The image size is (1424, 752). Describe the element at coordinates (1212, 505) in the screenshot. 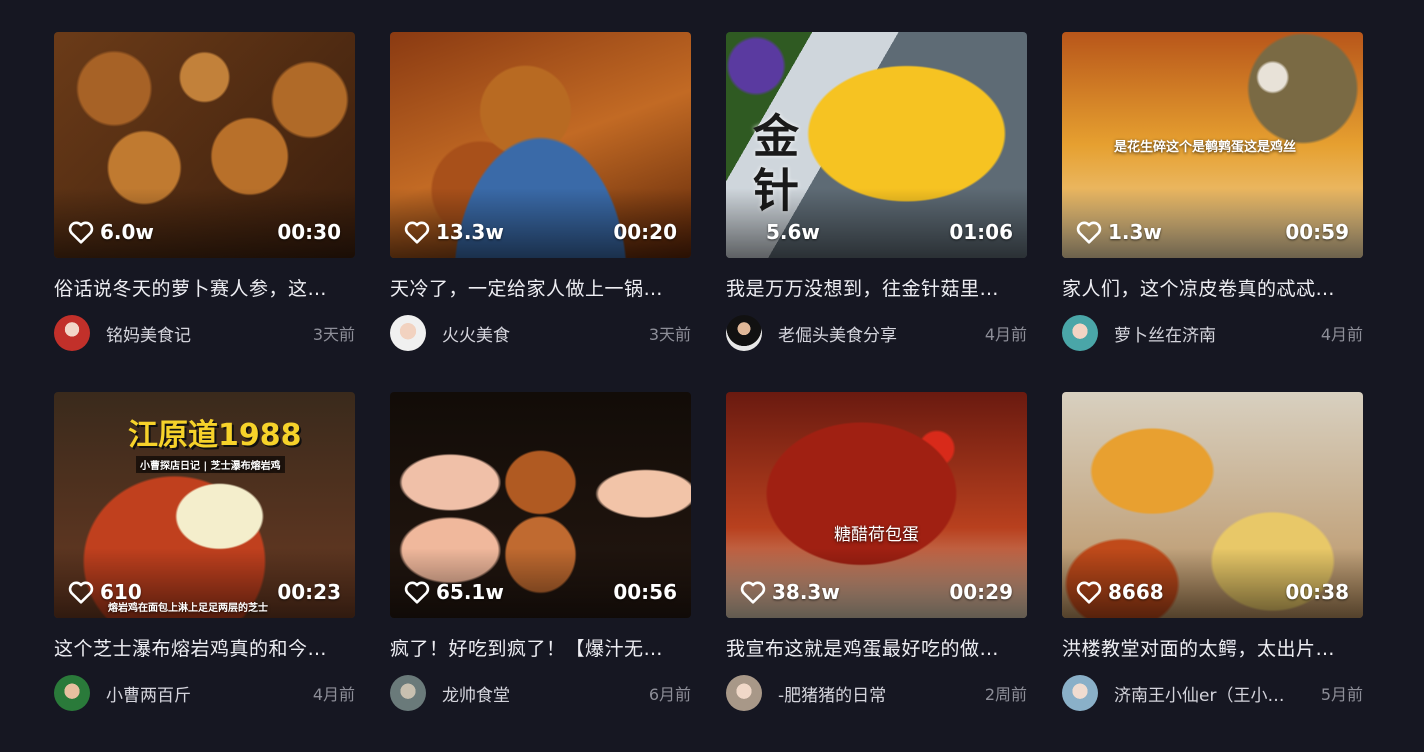

I see `video-thumbnail: 8668 00:38` at that location.